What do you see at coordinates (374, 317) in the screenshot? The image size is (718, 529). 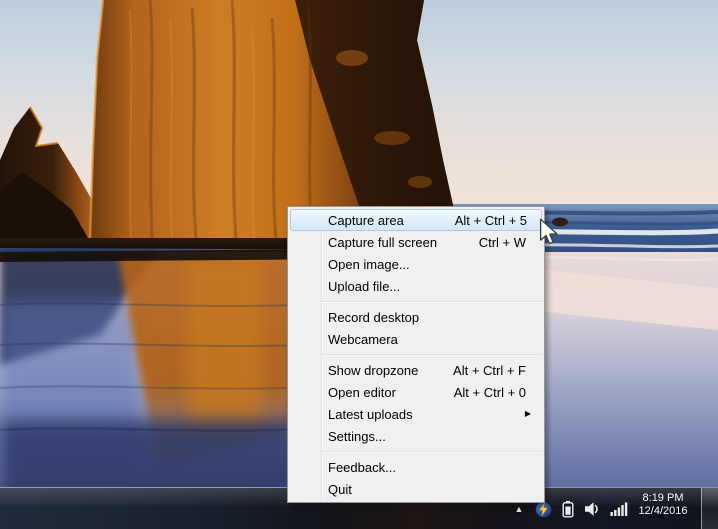 I see `menu-item-label: Record desktop` at bounding box center [374, 317].